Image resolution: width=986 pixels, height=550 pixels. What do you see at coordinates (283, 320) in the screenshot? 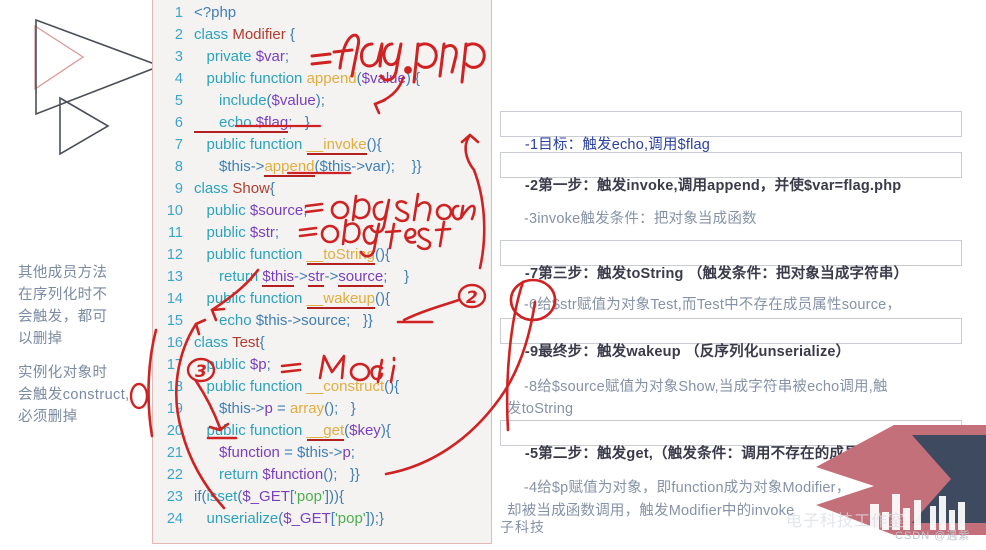
I see `code-text: echo $this->source; }}` at bounding box center [283, 320].